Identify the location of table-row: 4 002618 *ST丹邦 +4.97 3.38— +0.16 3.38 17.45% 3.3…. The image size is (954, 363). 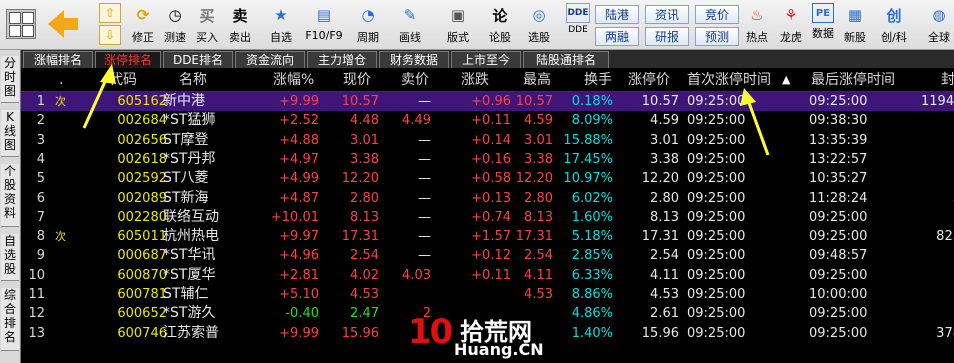
(487, 159).